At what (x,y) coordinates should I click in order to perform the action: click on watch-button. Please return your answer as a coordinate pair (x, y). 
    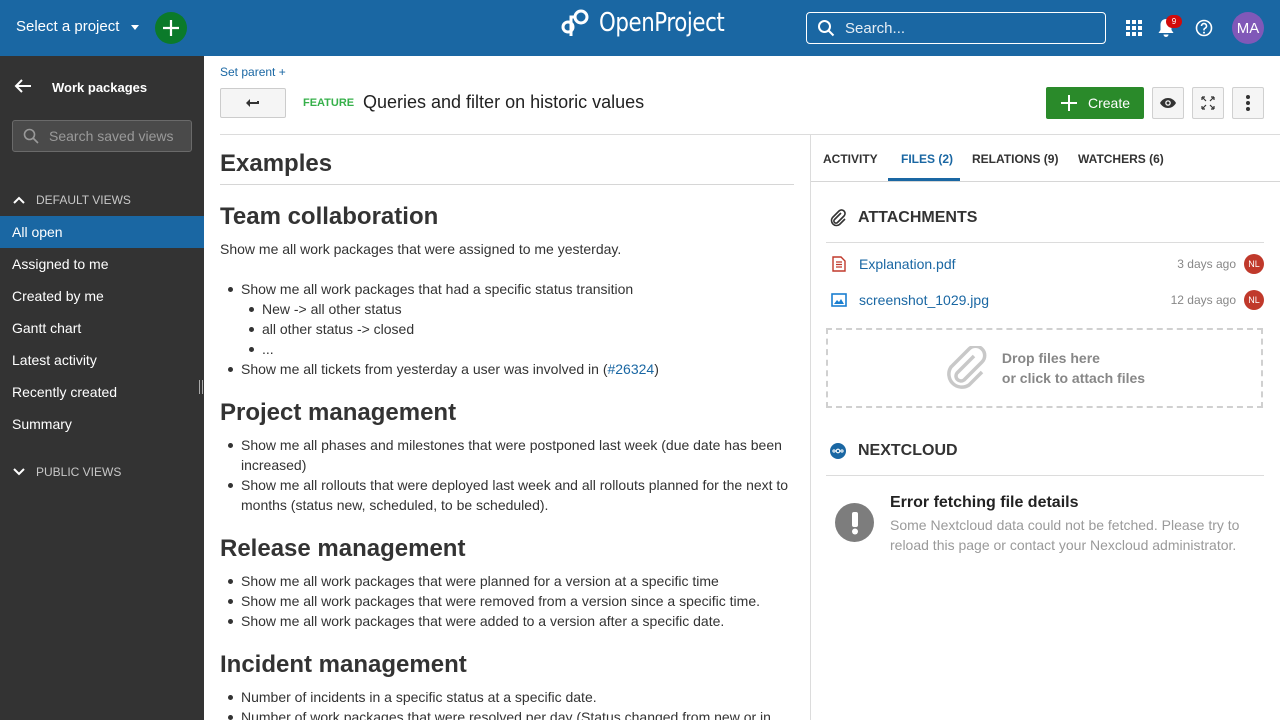
    Looking at the image, I should click on (1168, 103).